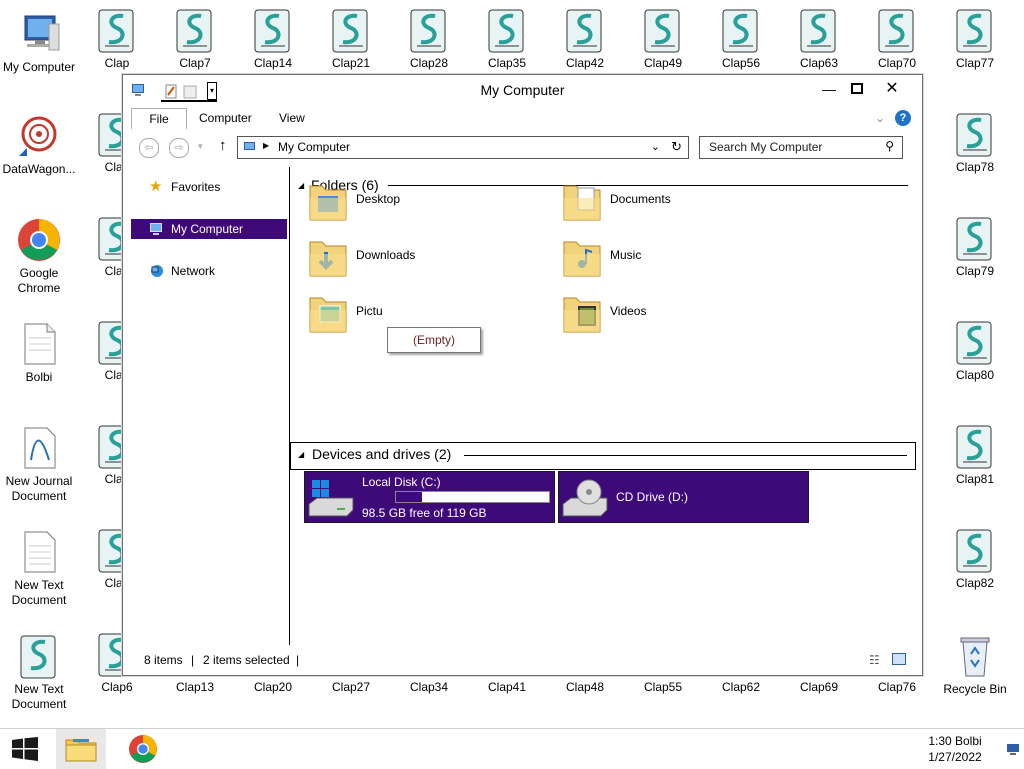 This screenshot has height=769, width=1024. What do you see at coordinates (975, 583) in the screenshot?
I see `desktop-icon-label: Clap82` at bounding box center [975, 583].